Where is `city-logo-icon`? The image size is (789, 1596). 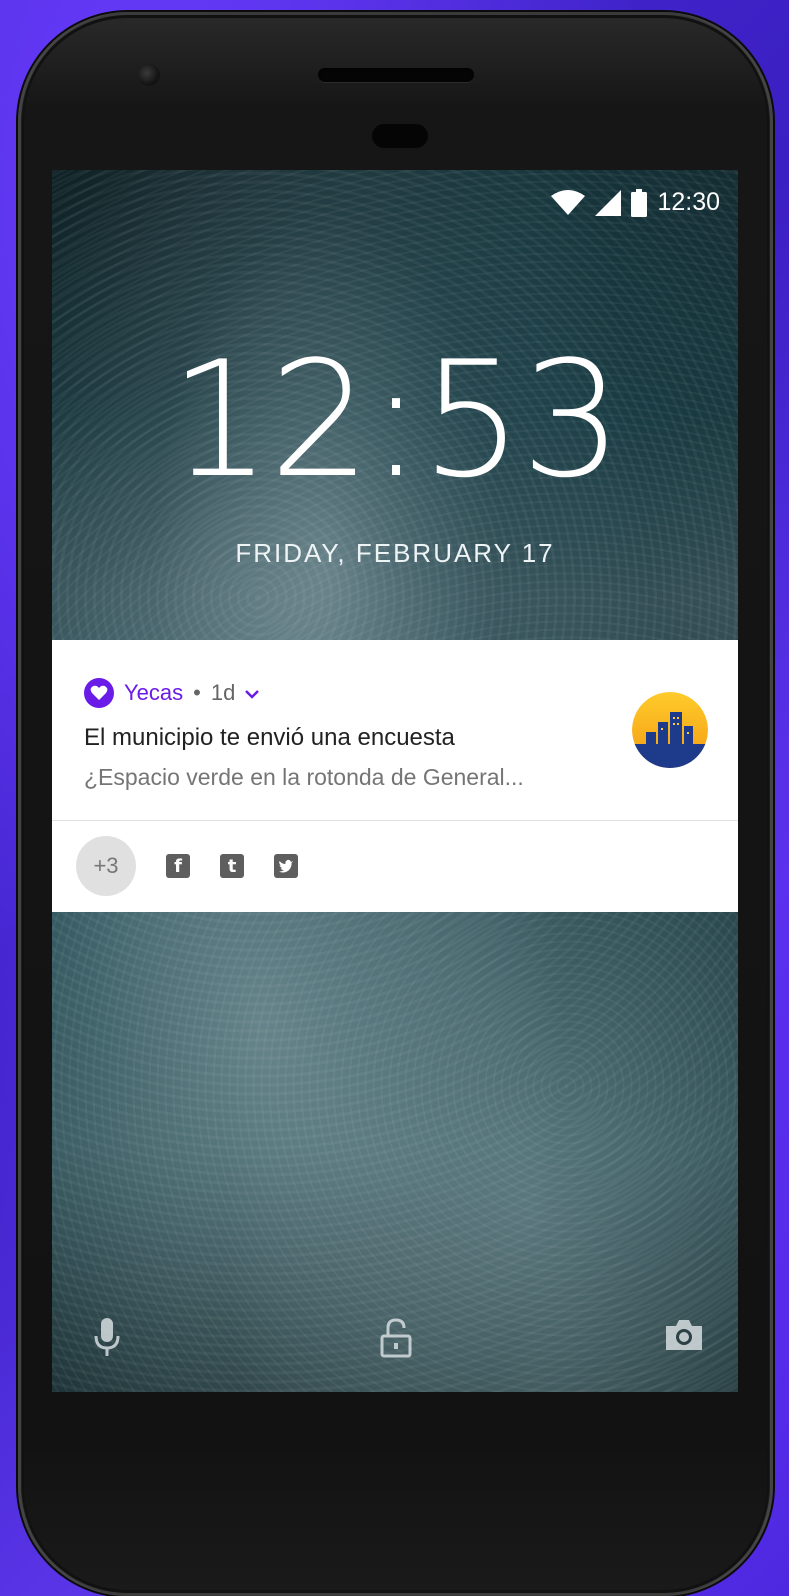
city-logo-icon is located at coordinates (670, 730).